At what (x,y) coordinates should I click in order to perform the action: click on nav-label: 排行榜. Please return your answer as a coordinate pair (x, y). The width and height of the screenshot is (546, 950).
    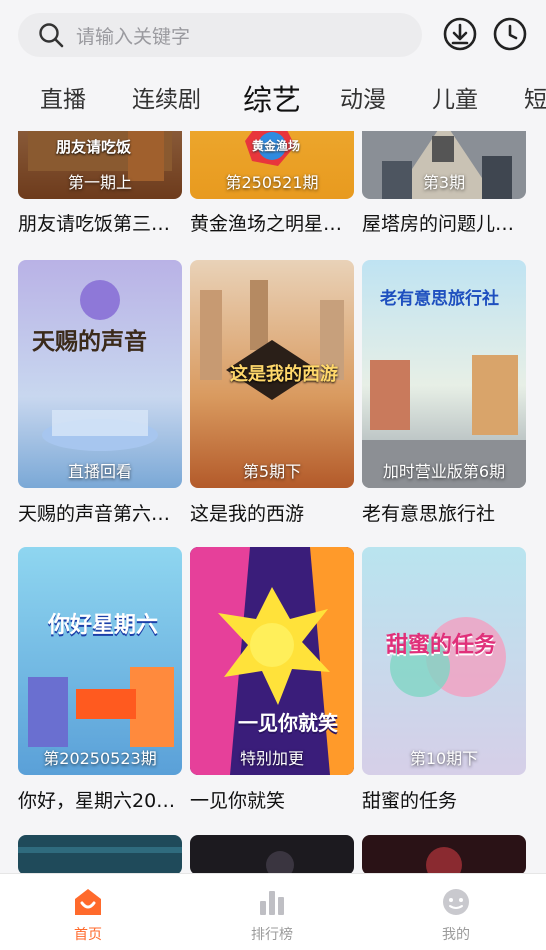
    Looking at the image, I should click on (272, 935).